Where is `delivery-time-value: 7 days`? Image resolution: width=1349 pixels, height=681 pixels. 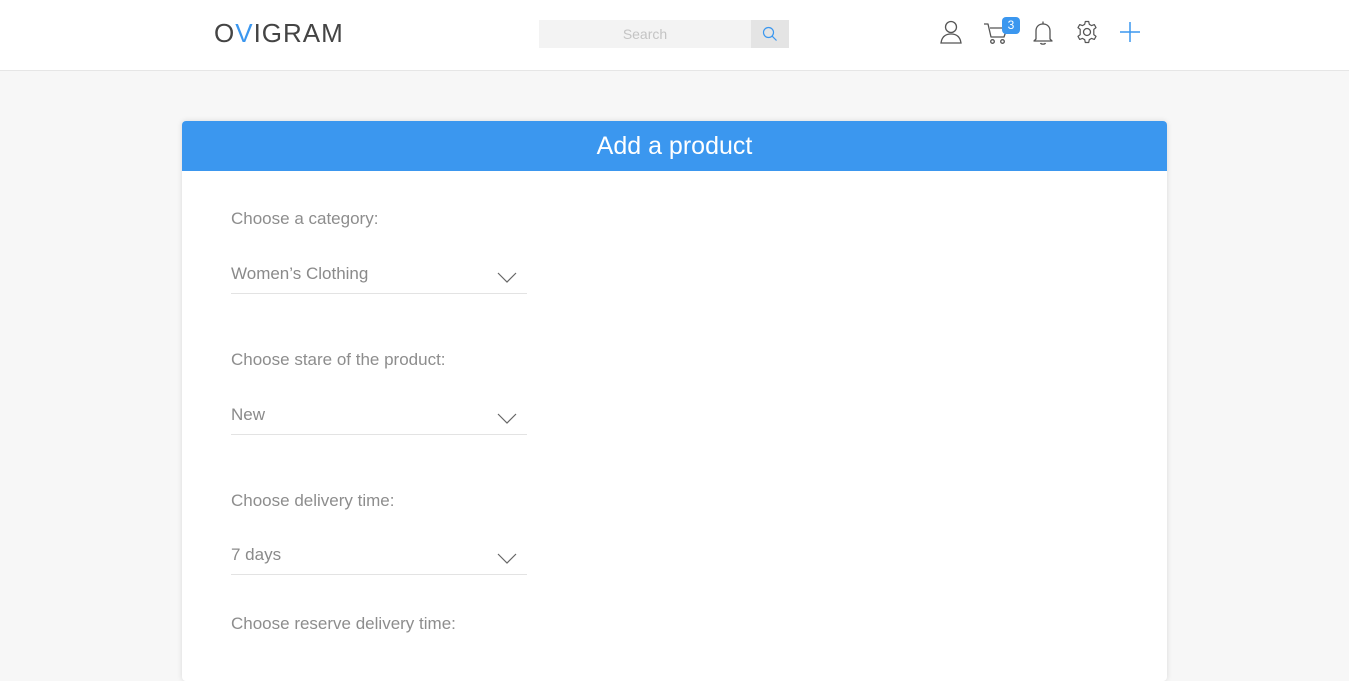
delivery-time-value: 7 days is located at coordinates (256, 554).